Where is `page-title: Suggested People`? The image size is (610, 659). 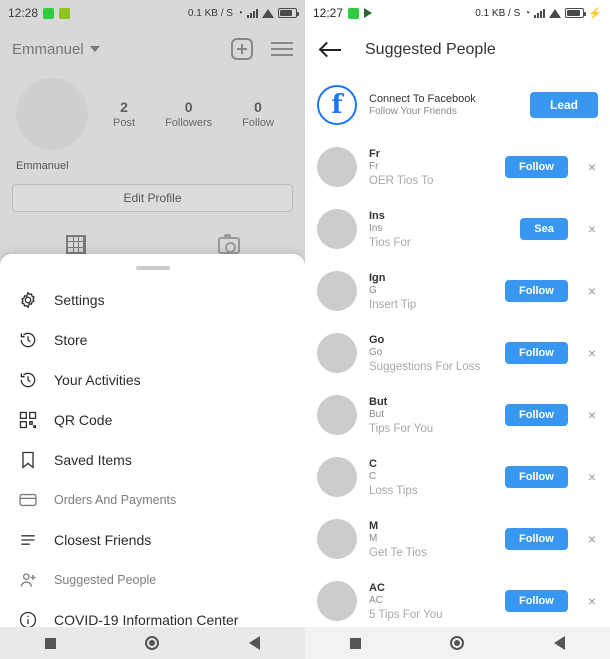
page-title: Suggested People is located at coordinates (430, 49).